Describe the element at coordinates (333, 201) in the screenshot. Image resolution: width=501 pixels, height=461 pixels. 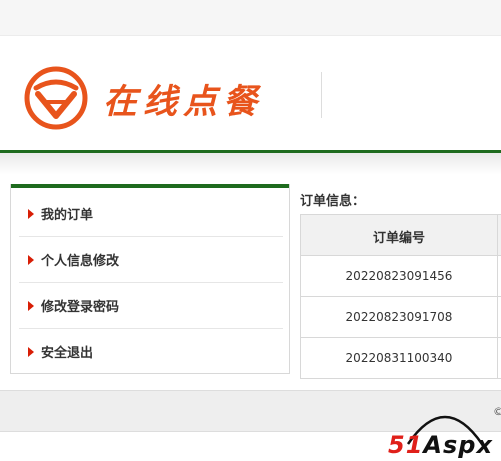
I see `orders-title: 订单信息：` at that location.